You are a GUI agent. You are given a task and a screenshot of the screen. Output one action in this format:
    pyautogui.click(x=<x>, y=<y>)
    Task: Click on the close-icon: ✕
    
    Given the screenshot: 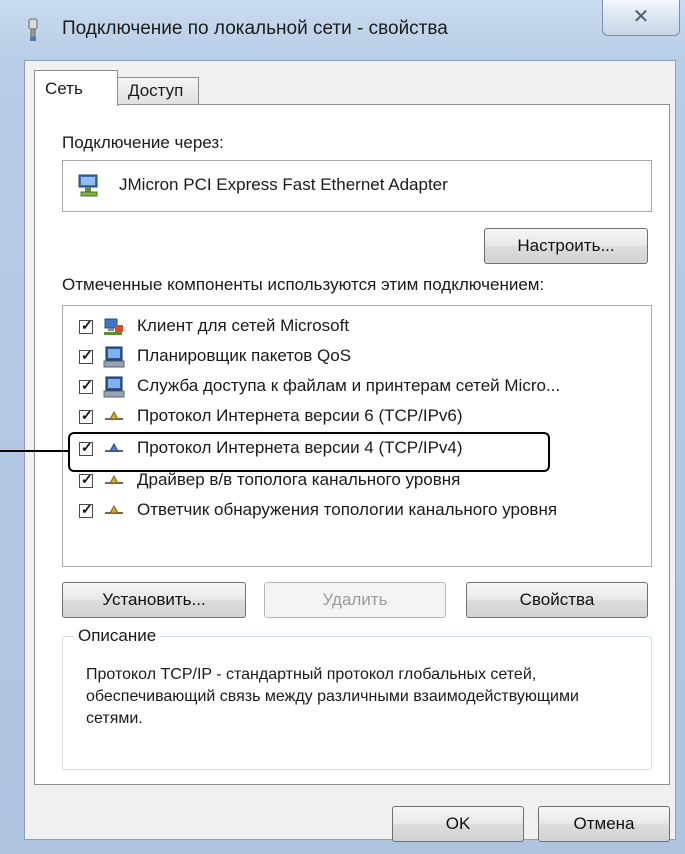 What is the action you would take?
    pyautogui.click(x=641, y=17)
    